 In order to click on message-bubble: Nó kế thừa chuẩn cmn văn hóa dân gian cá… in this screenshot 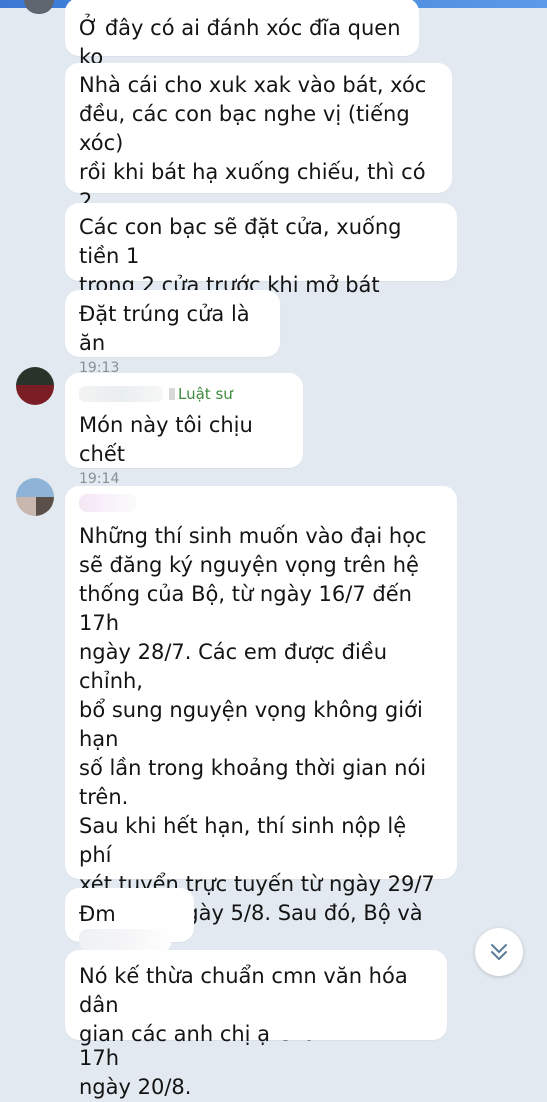, I will do `click(256, 998)`.